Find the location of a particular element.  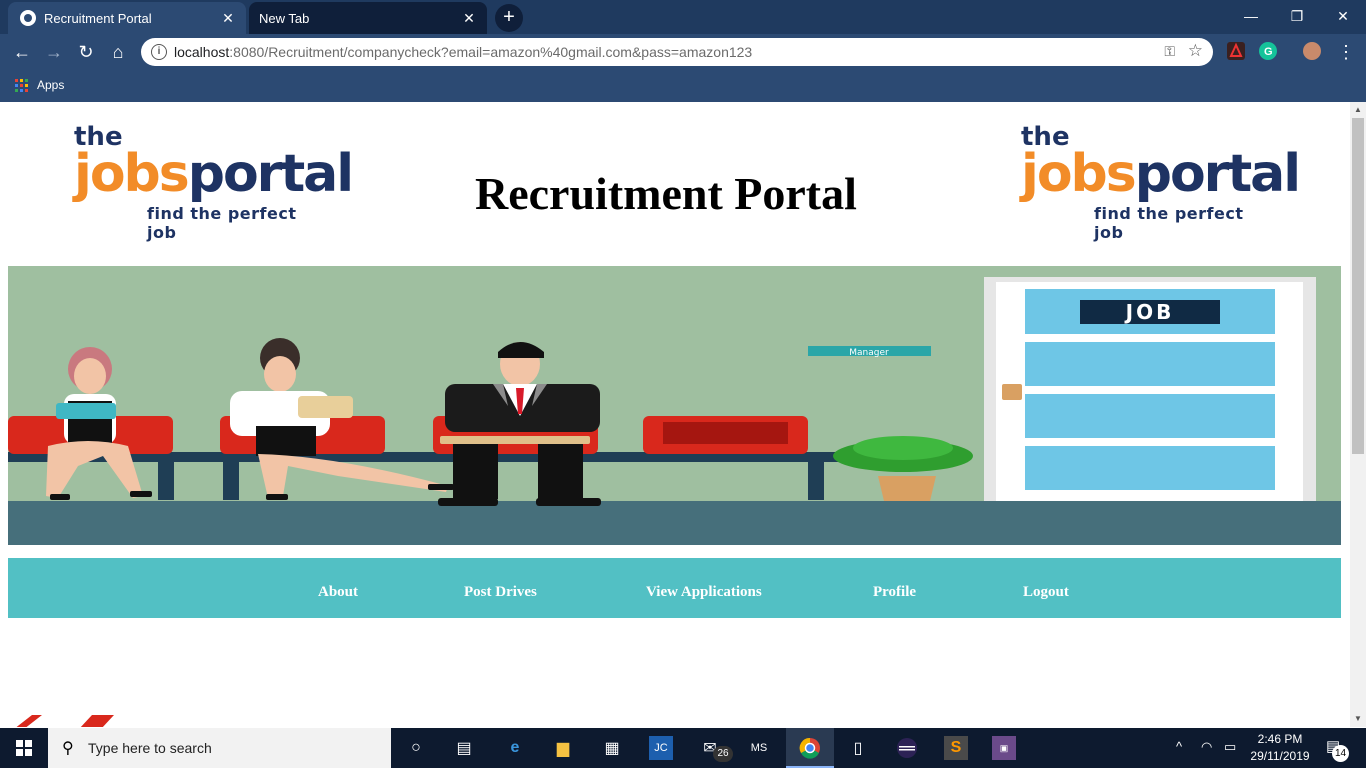

nav-about: About is located at coordinates (338, 592).